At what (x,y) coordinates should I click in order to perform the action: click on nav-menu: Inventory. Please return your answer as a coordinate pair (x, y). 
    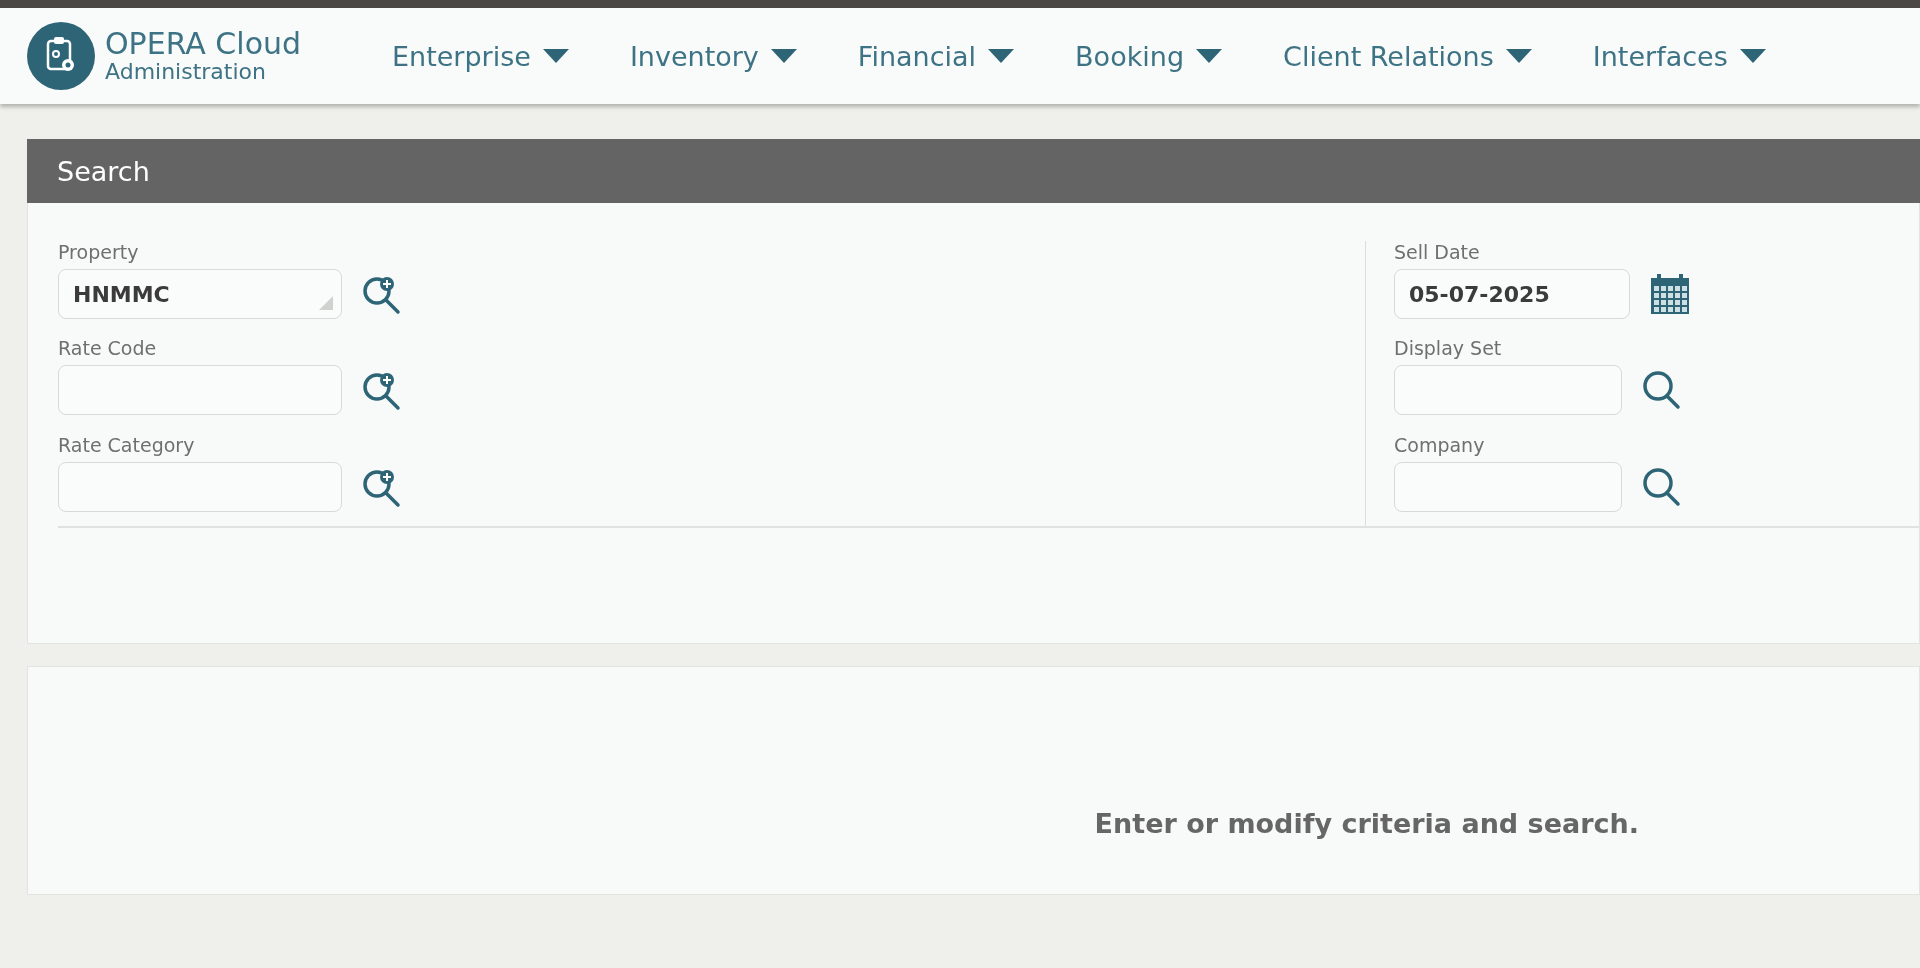
    Looking at the image, I should click on (714, 56).